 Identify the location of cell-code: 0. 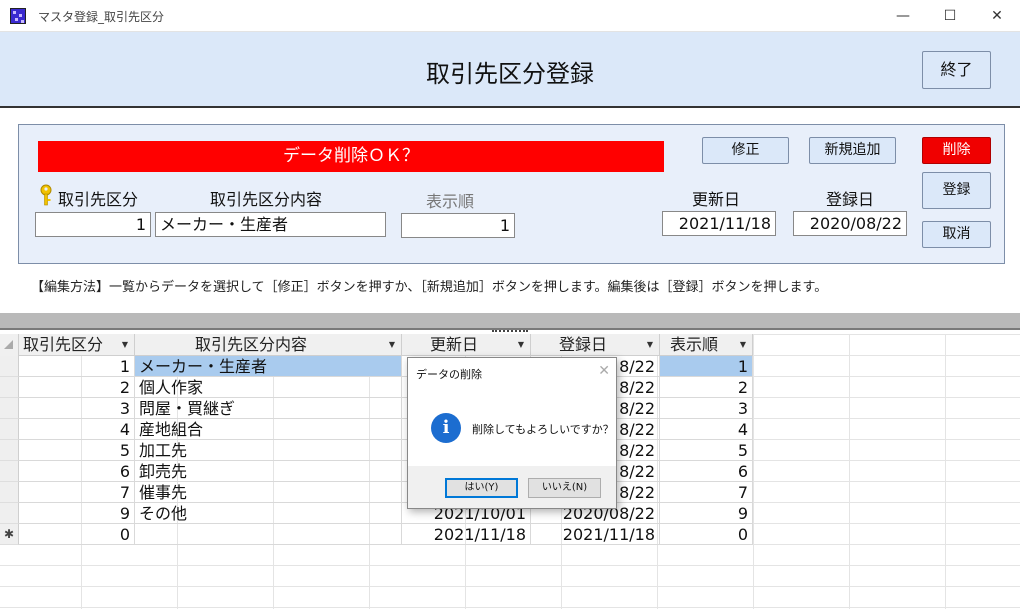
(77, 534).